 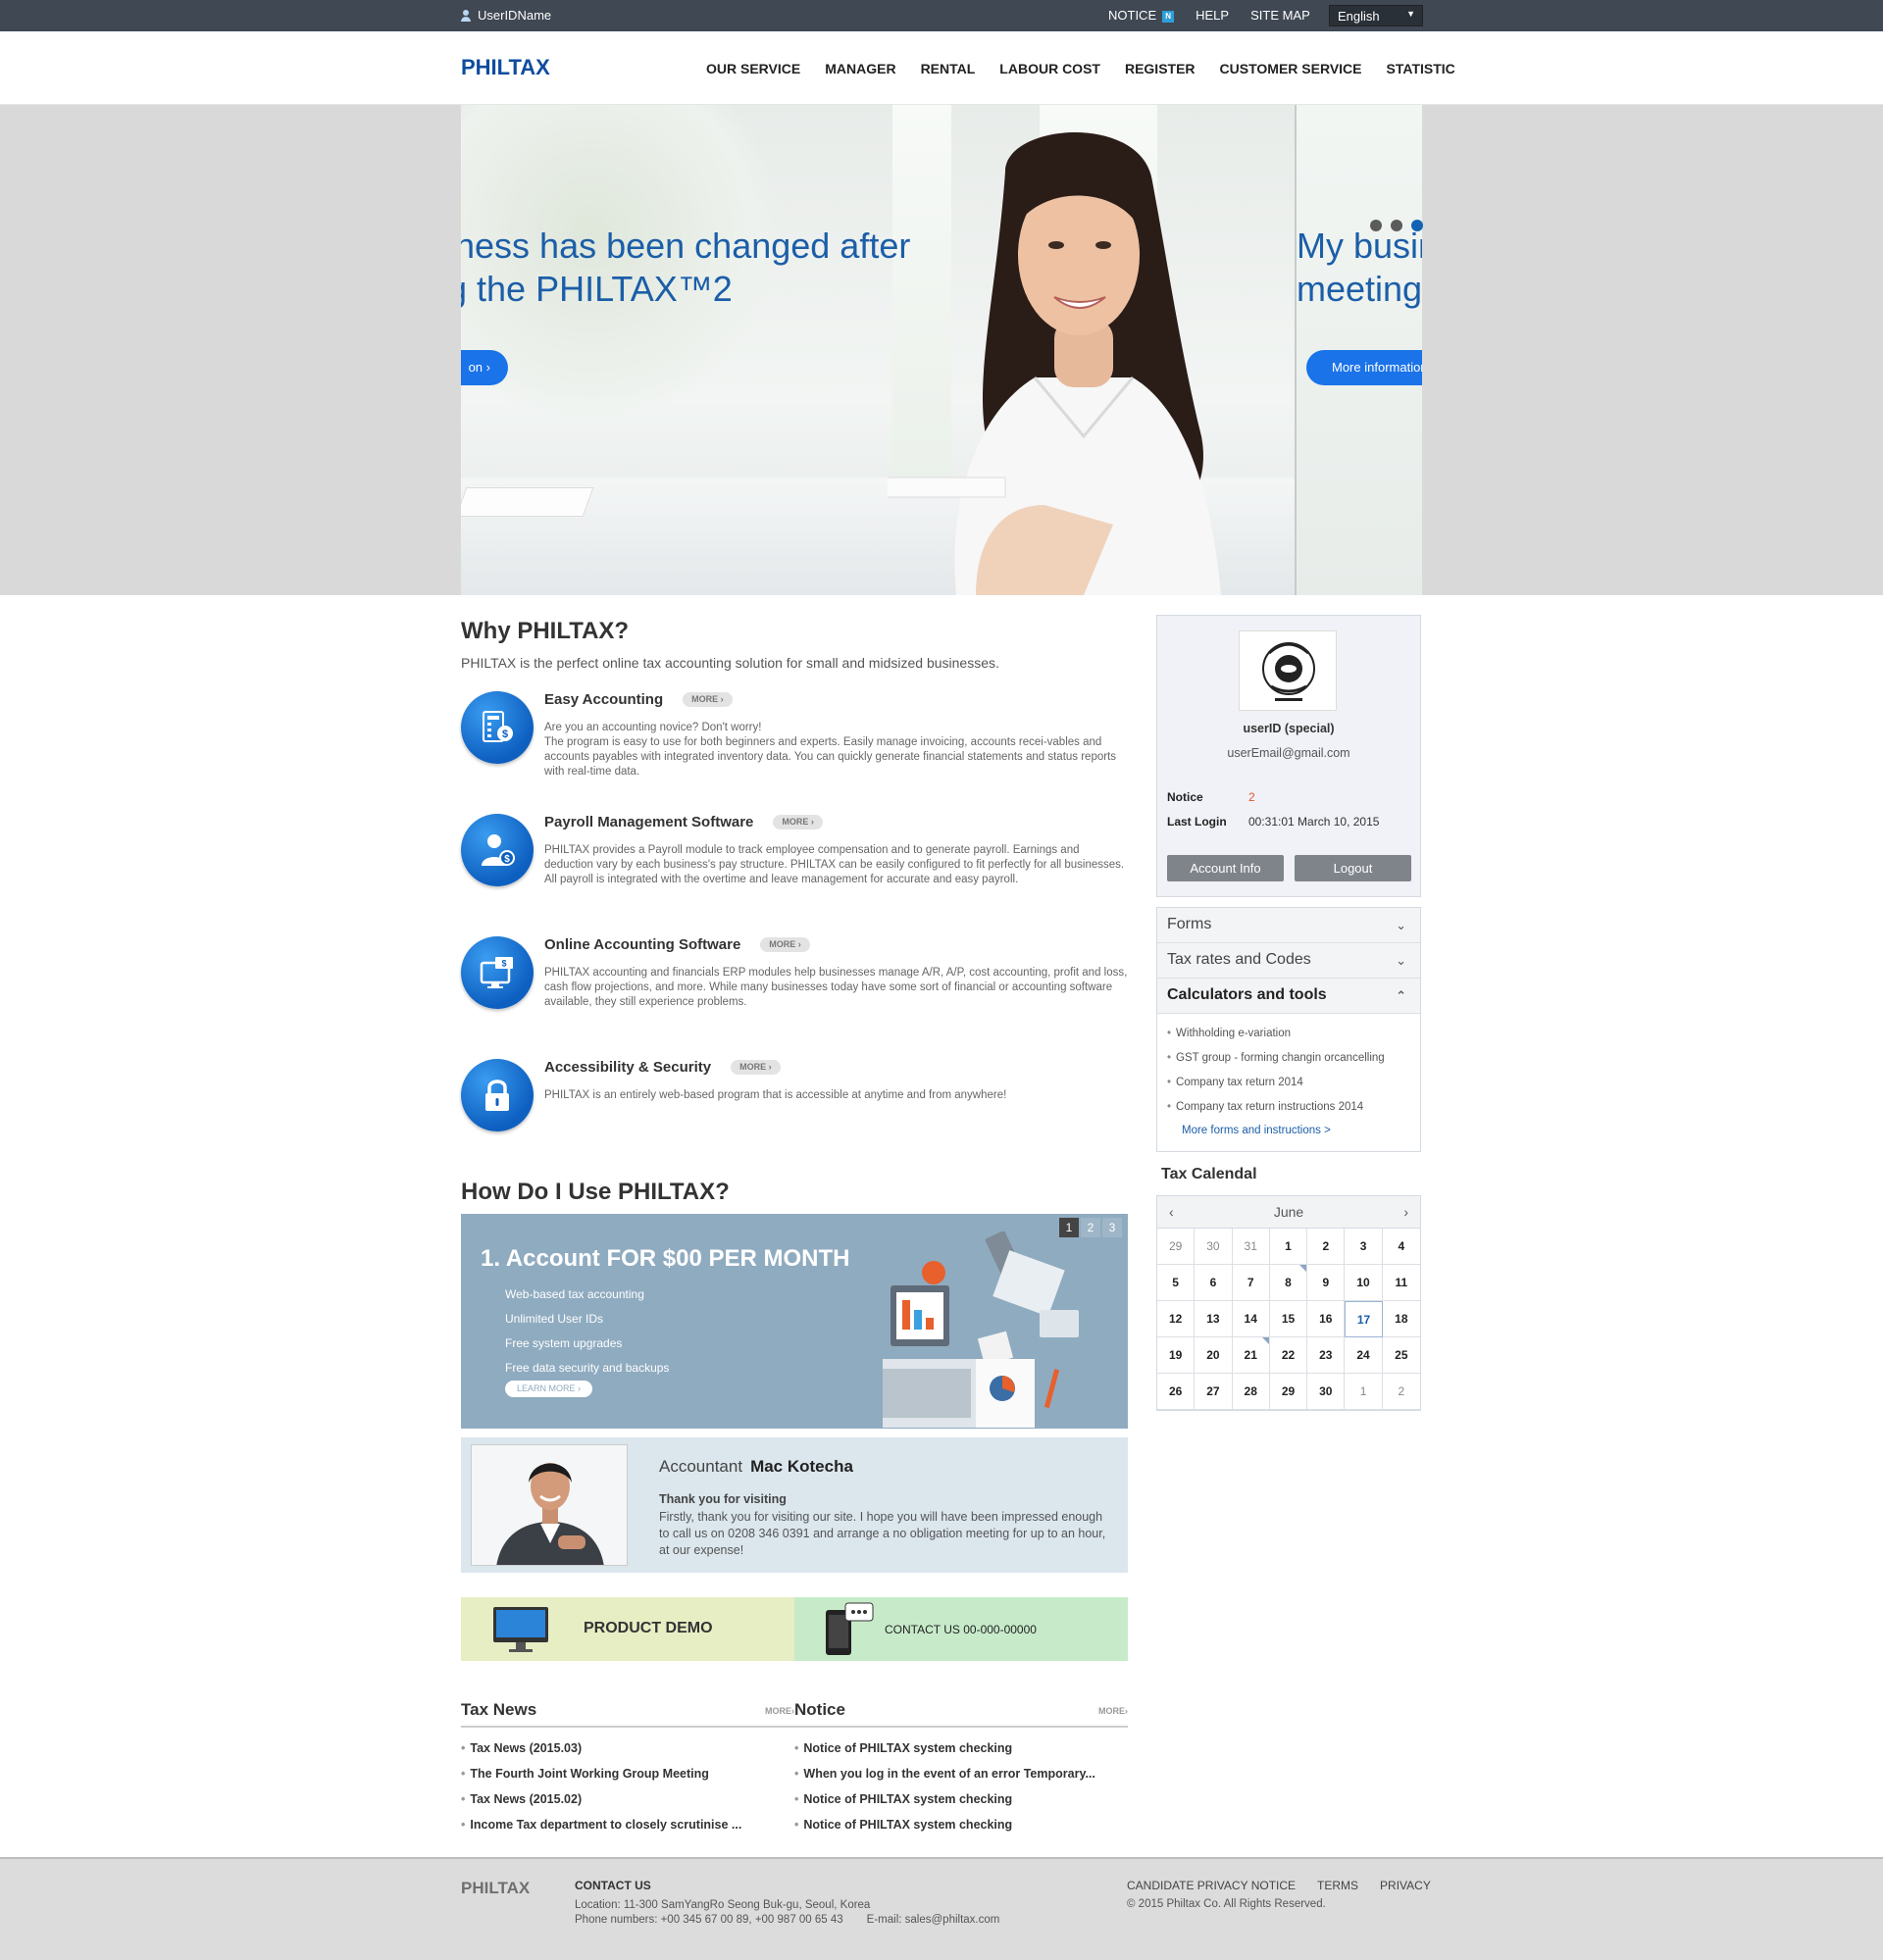 What do you see at coordinates (498, 850) in the screenshot?
I see `person-dollar-icon: $` at bounding box center [498, 850].